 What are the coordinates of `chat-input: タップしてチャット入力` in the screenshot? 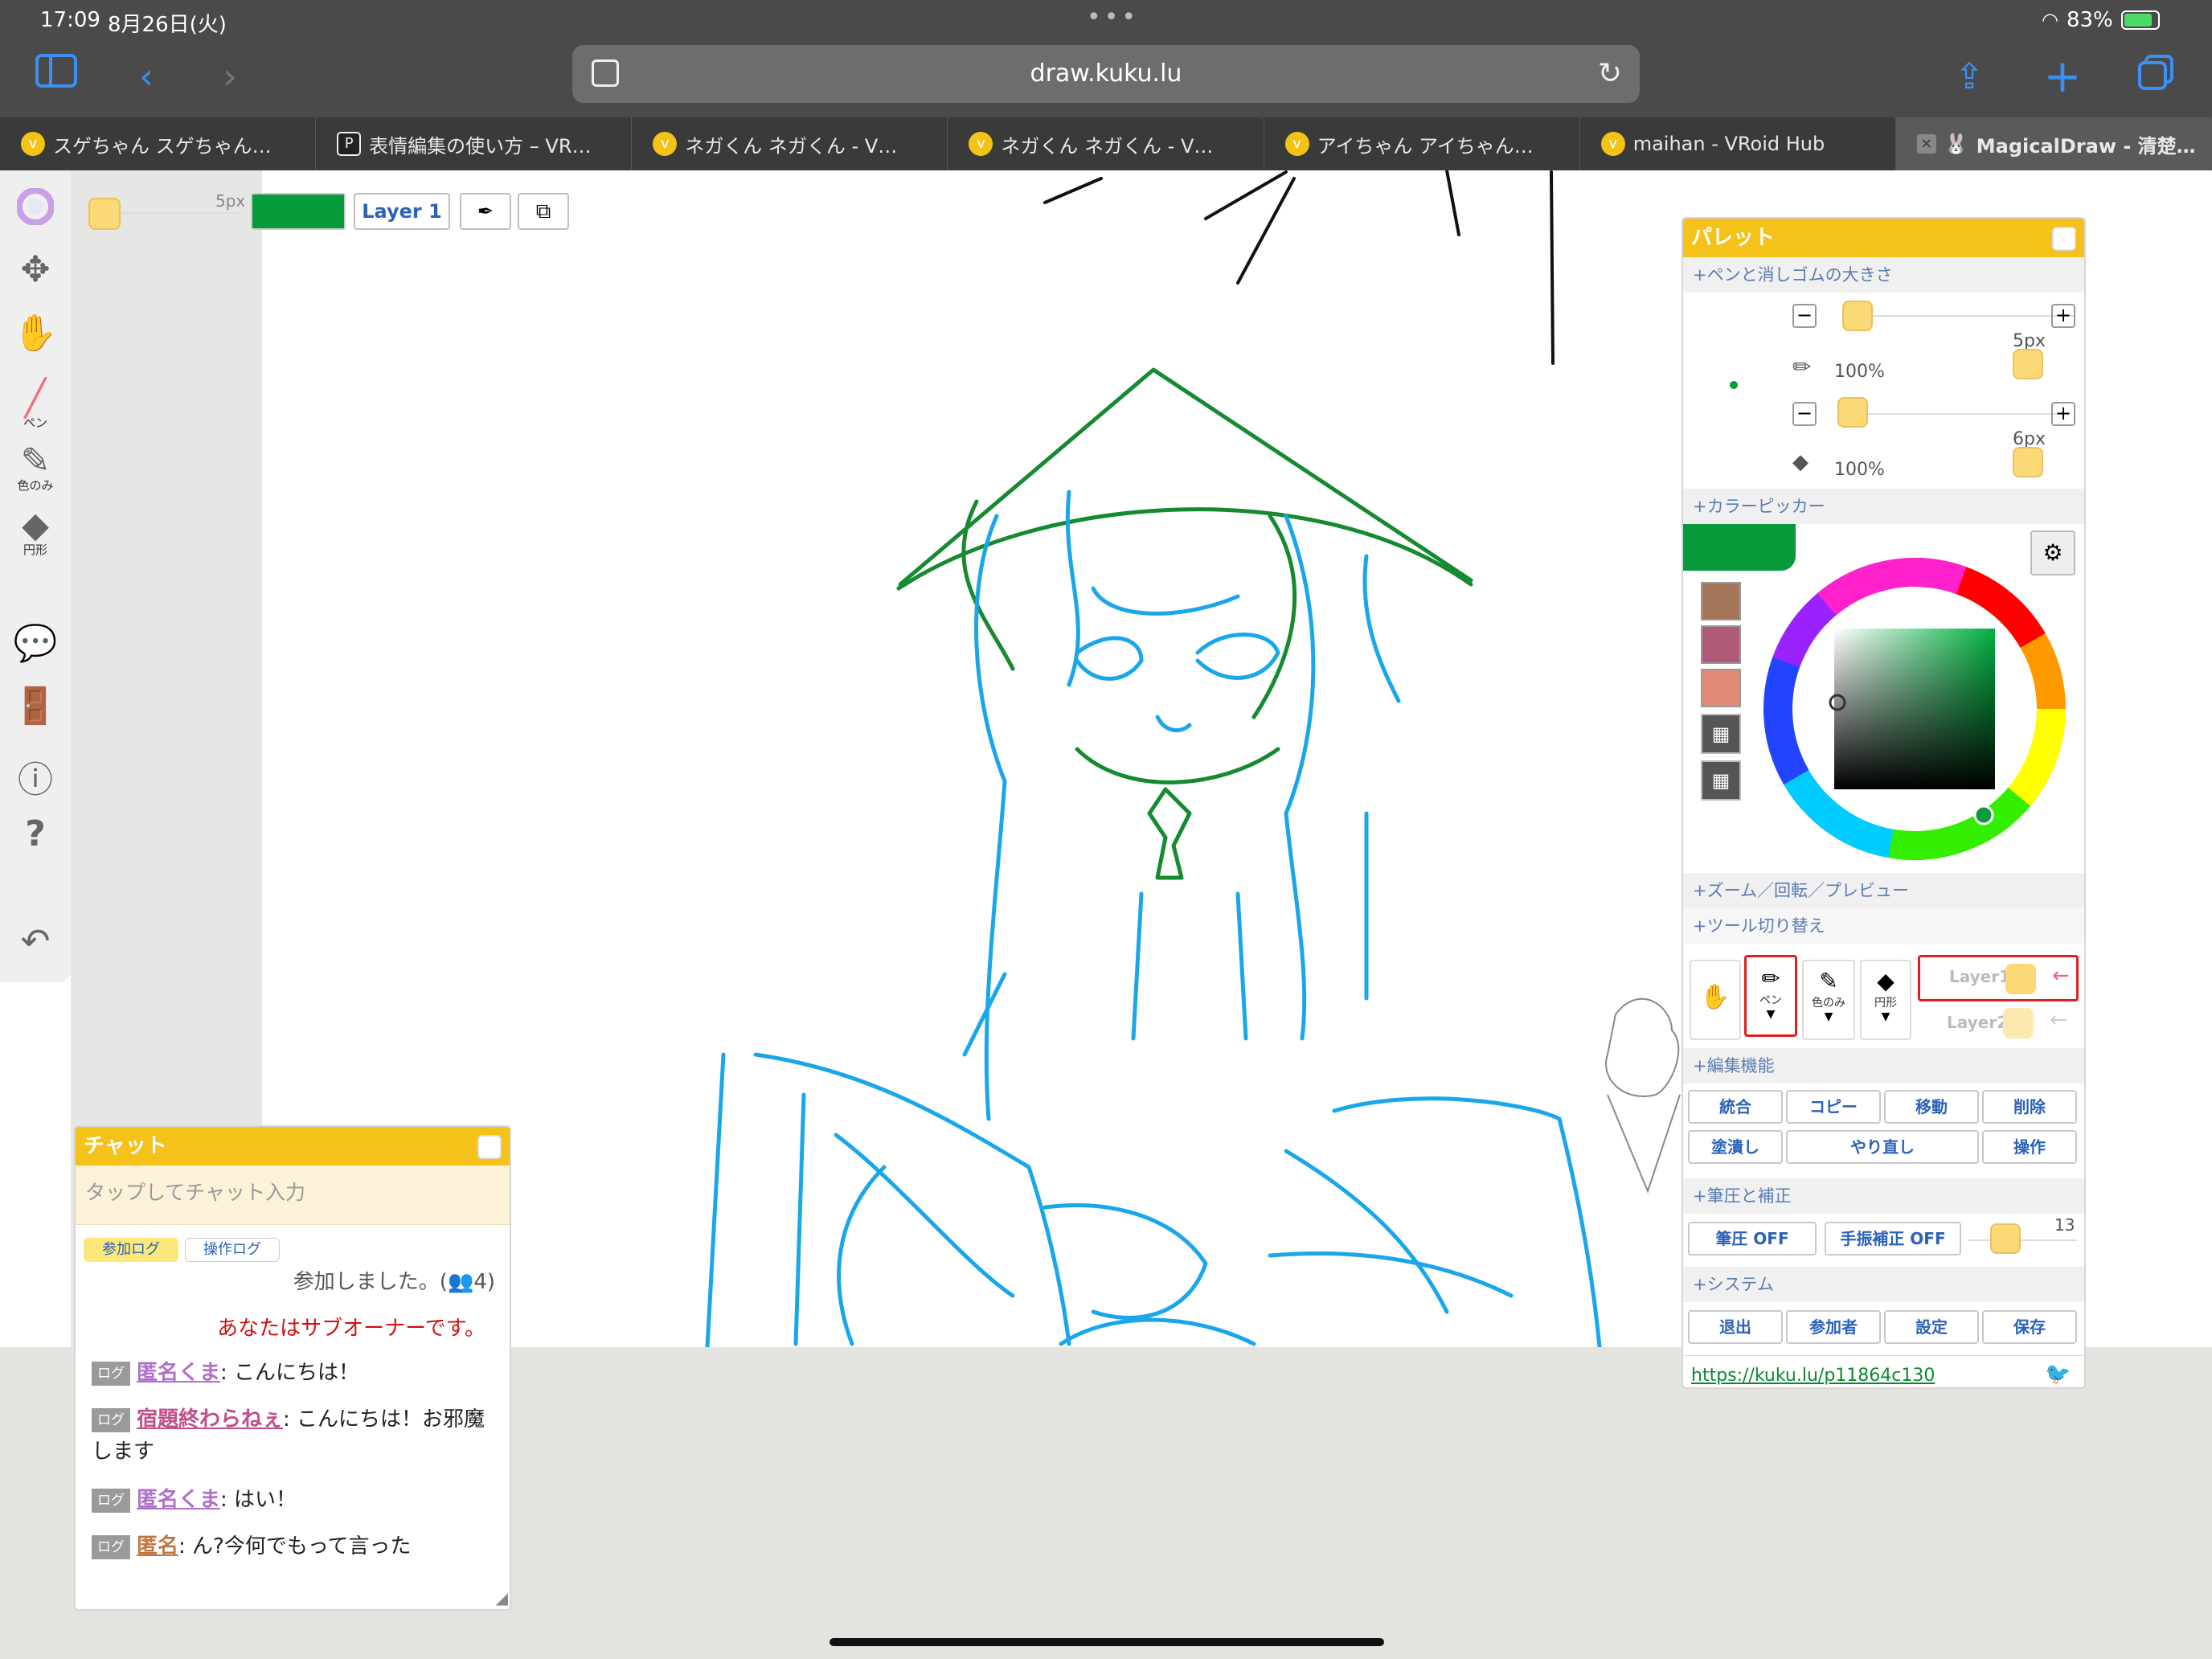 It's located at (293, 1195).